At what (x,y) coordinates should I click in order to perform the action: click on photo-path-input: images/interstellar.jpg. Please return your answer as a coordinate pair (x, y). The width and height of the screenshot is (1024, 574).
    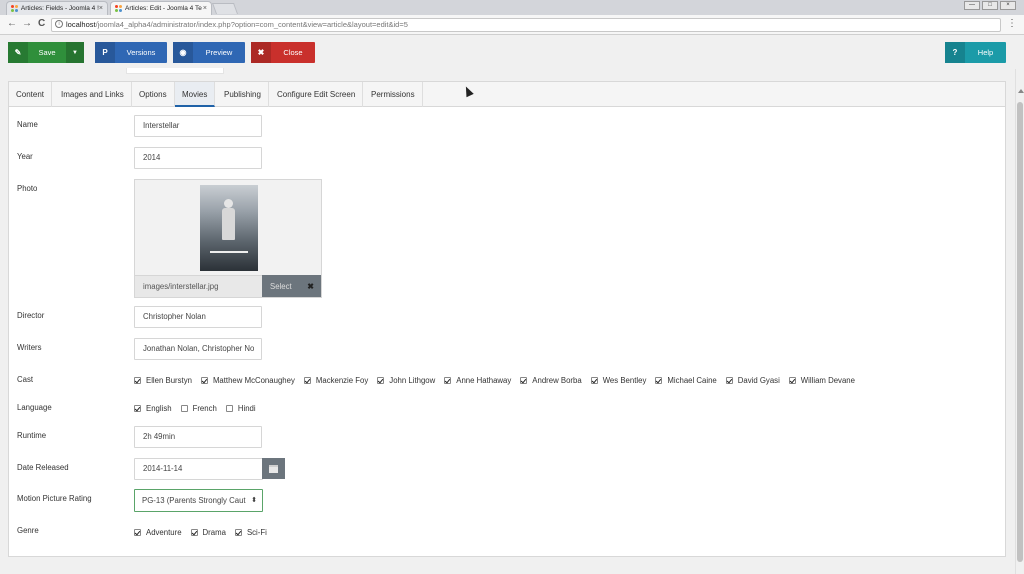
    Looking at the image, I should click on (198, 286).